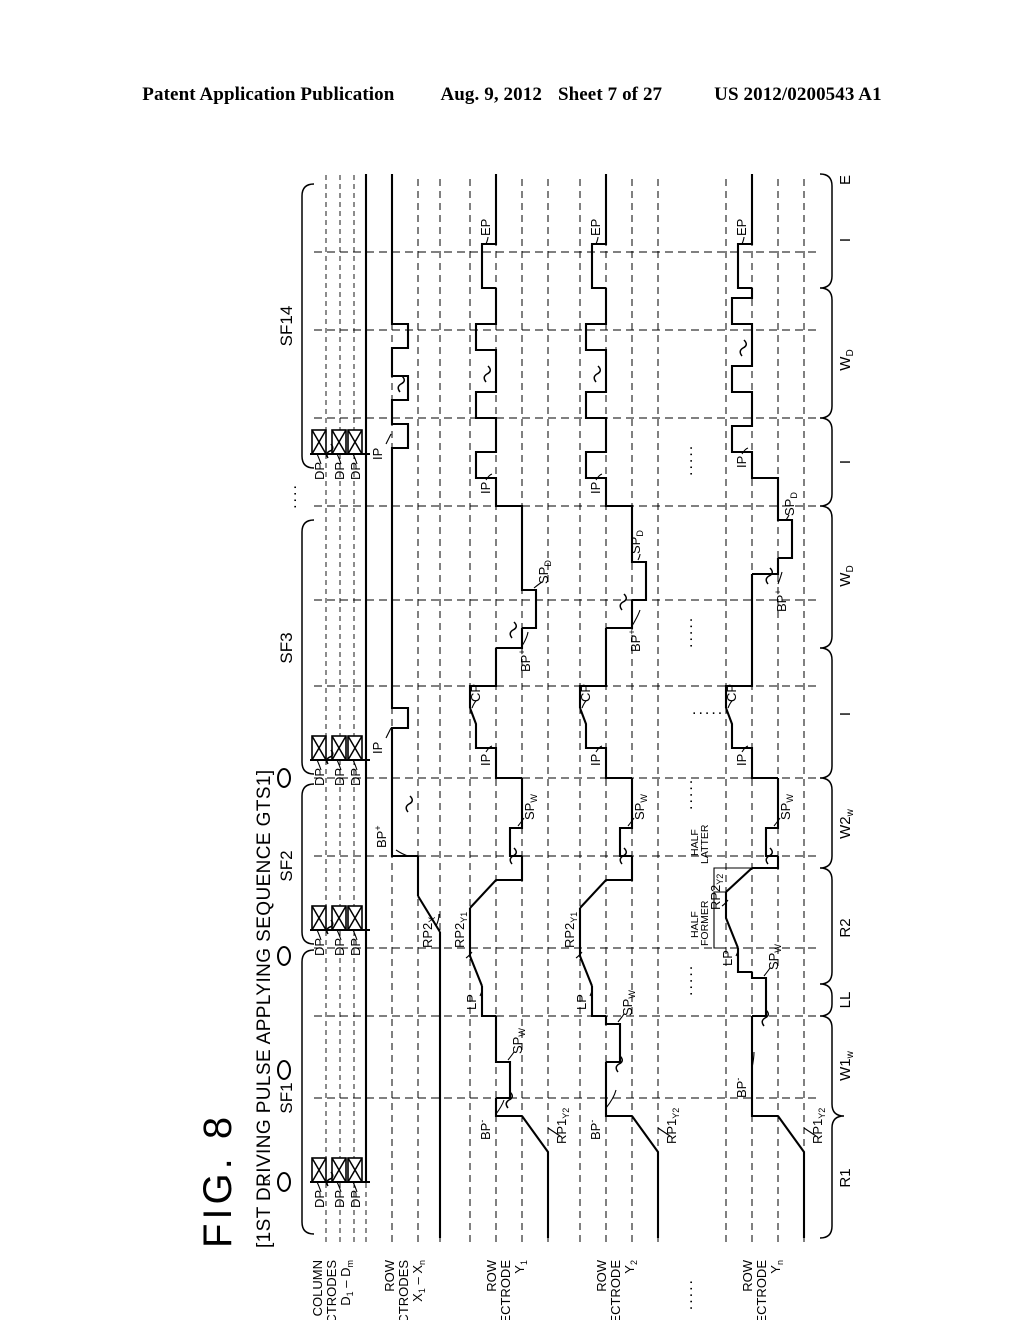  I want to click on bp-minus-label-y1: BP-, so click(485, 1130).